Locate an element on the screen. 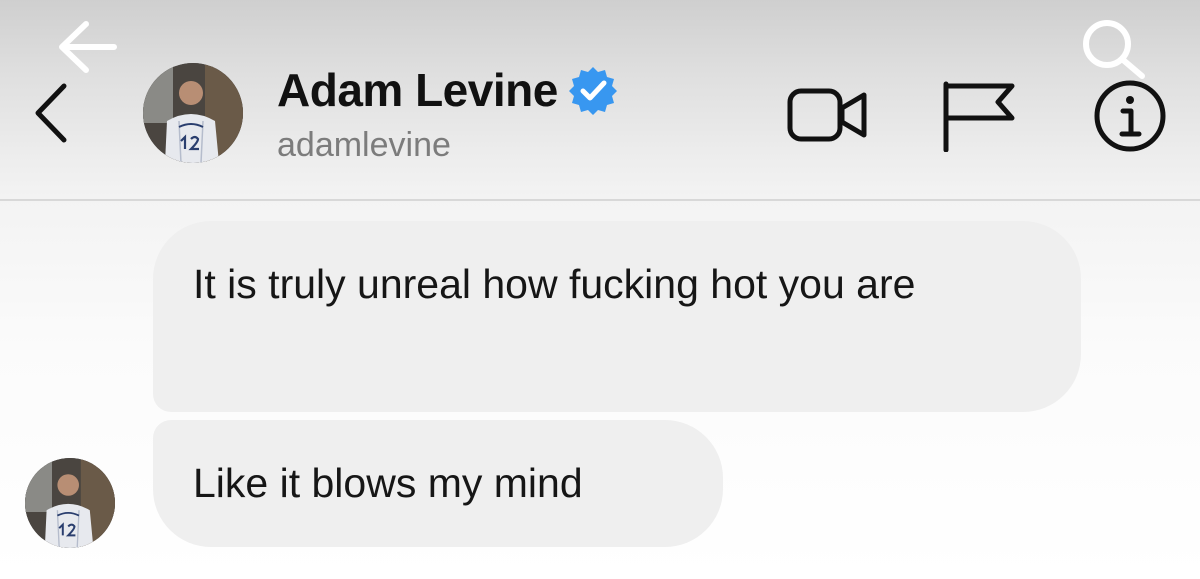 This screenshot has width=1200, height=579. conversation-title: Adam Levine is located at coordinates (447, 90).